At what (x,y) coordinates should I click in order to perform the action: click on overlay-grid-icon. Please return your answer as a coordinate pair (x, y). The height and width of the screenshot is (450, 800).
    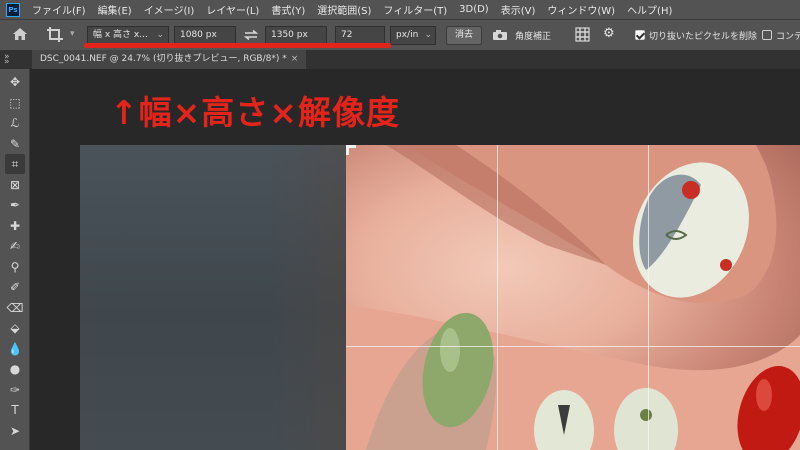
    Looking at the image, I should click on (582, 34).